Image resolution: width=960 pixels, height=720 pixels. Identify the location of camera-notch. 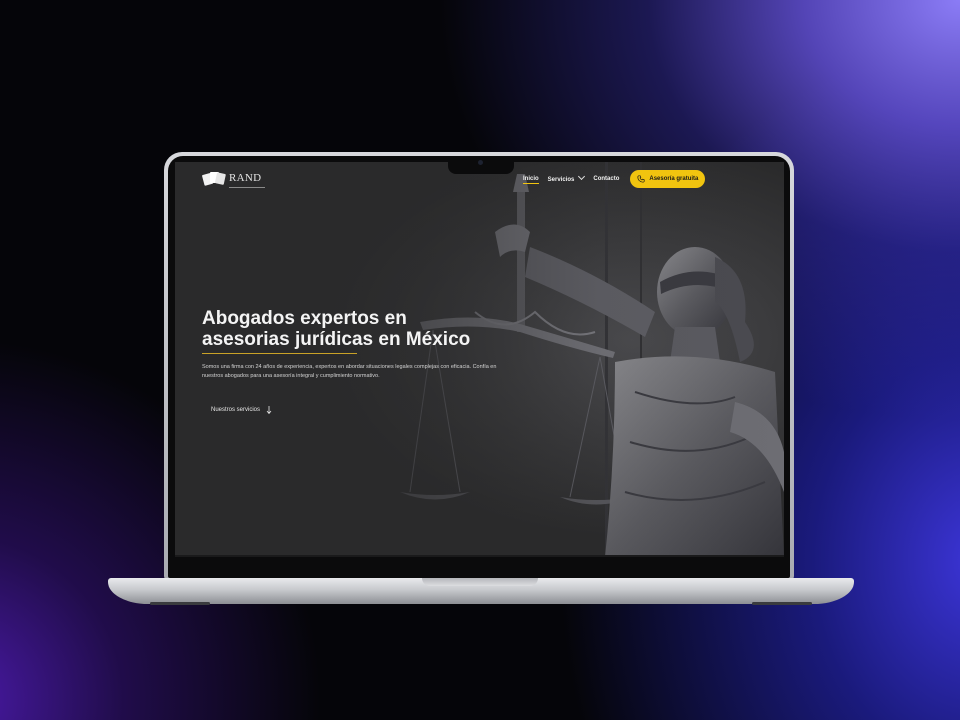
(481, 165).